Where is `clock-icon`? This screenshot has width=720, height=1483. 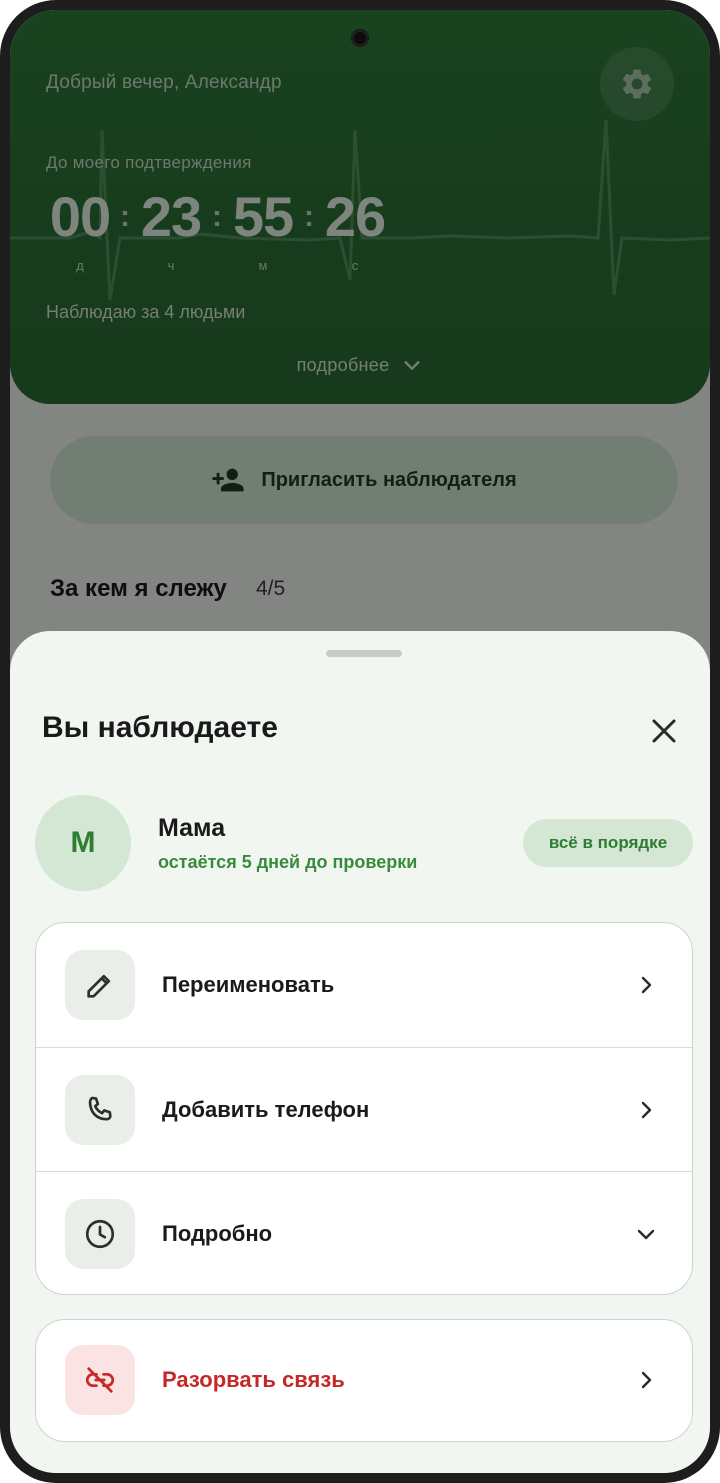 clock-icon is located at coordinates (100, 1233).